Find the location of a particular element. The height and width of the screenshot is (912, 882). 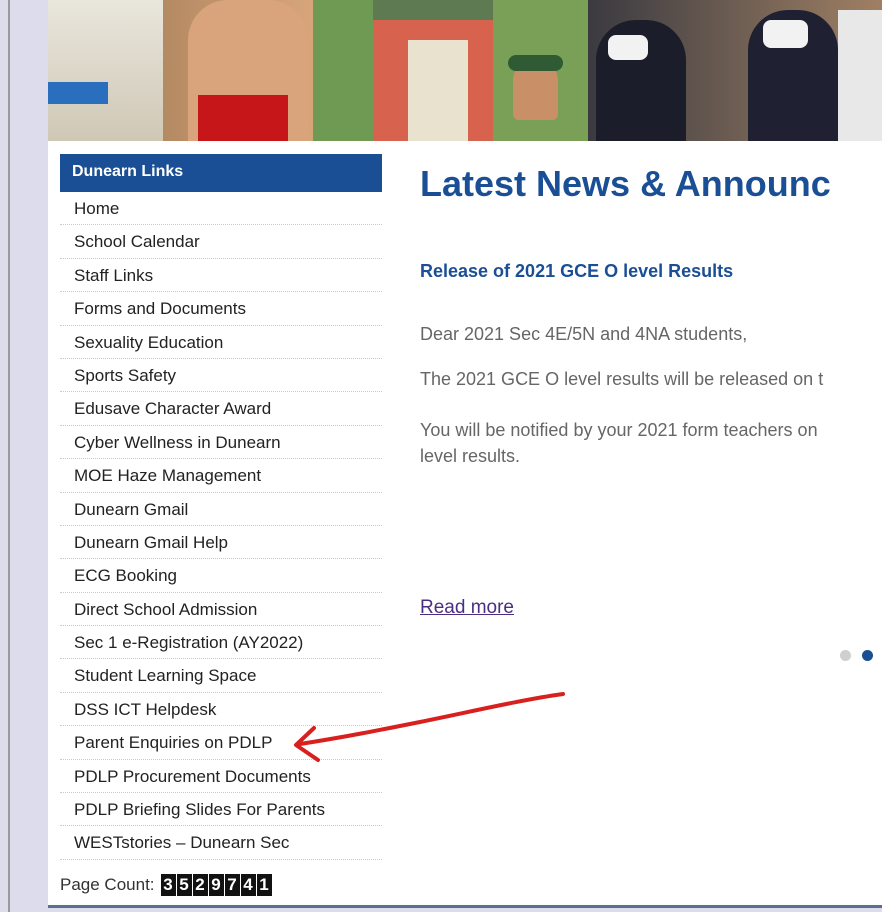

sidebar-item-sexuality-education: Sexuality Education is located at coordinates (221, 342).